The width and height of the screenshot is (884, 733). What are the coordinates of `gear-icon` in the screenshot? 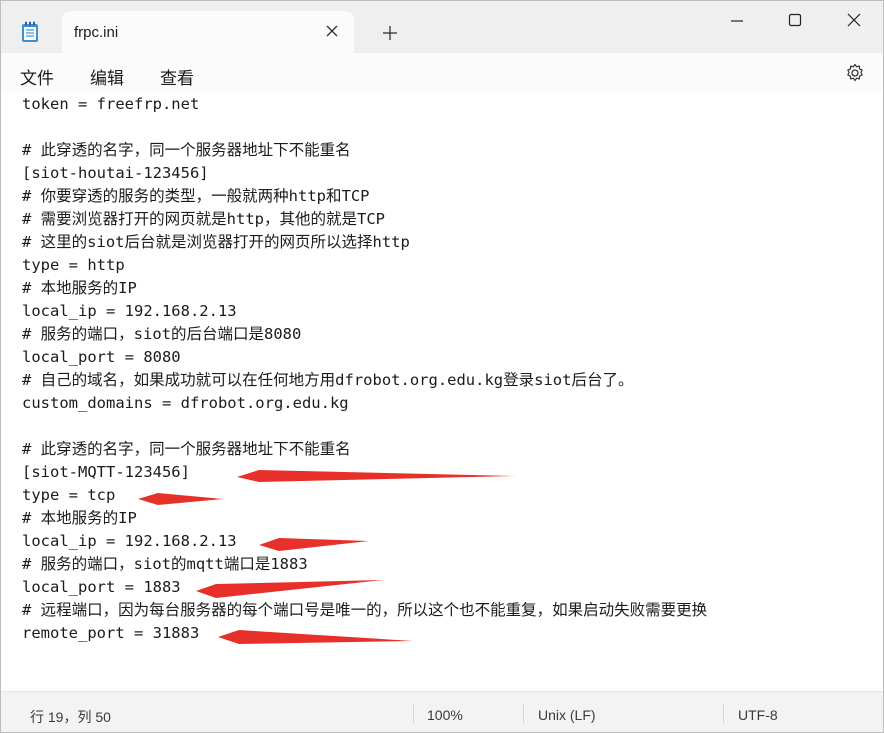 It's located at (855, 73).